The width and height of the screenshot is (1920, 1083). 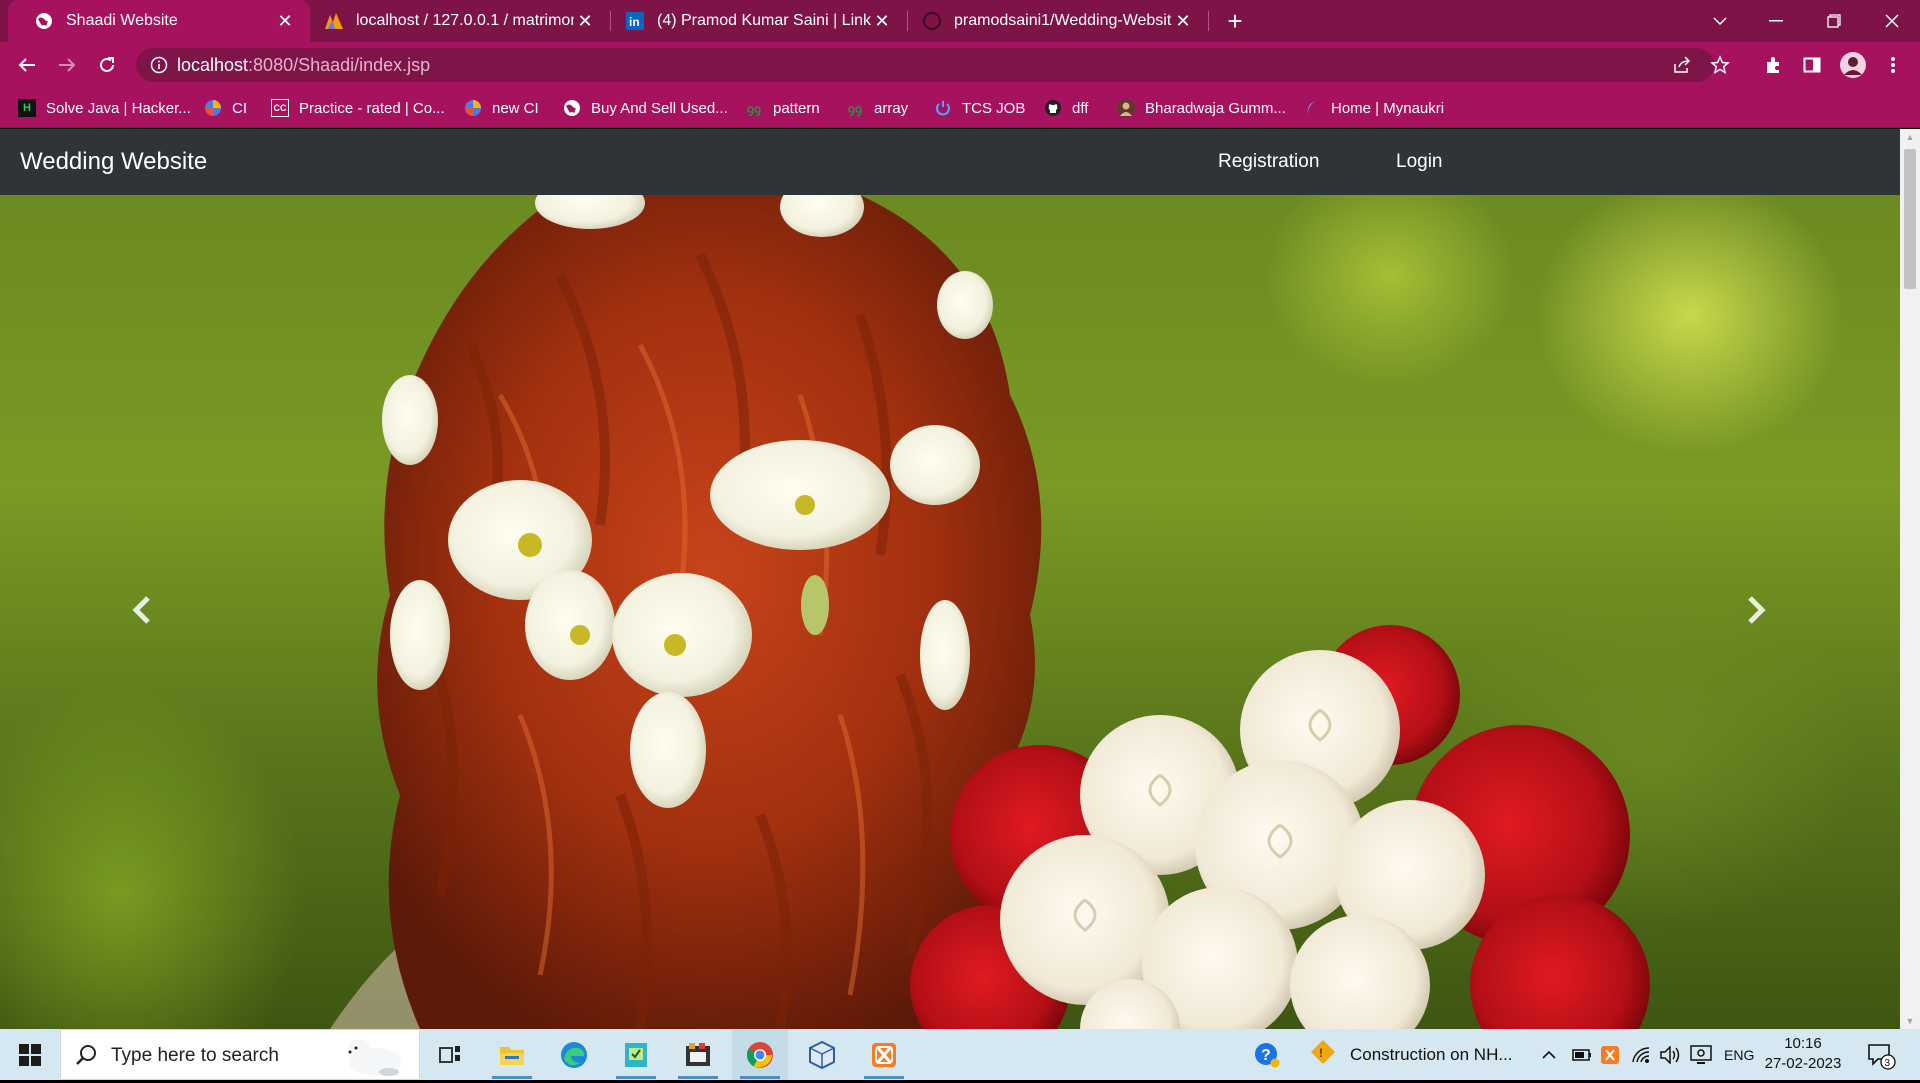 What do you see at coordinates (27, 108) in the screenshot?
I see `hackerrank-icon: H` at bounding box center [27, 108].